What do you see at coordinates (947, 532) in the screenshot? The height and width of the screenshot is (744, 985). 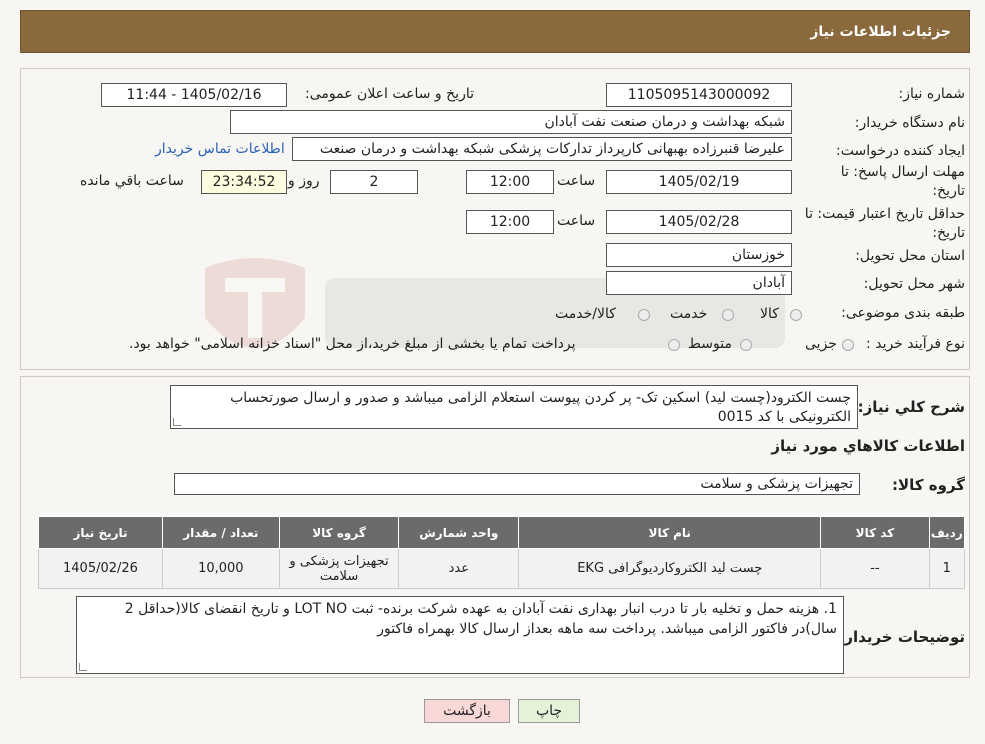 I see `col-row-header: رديف` at bounding box center [947, 532].